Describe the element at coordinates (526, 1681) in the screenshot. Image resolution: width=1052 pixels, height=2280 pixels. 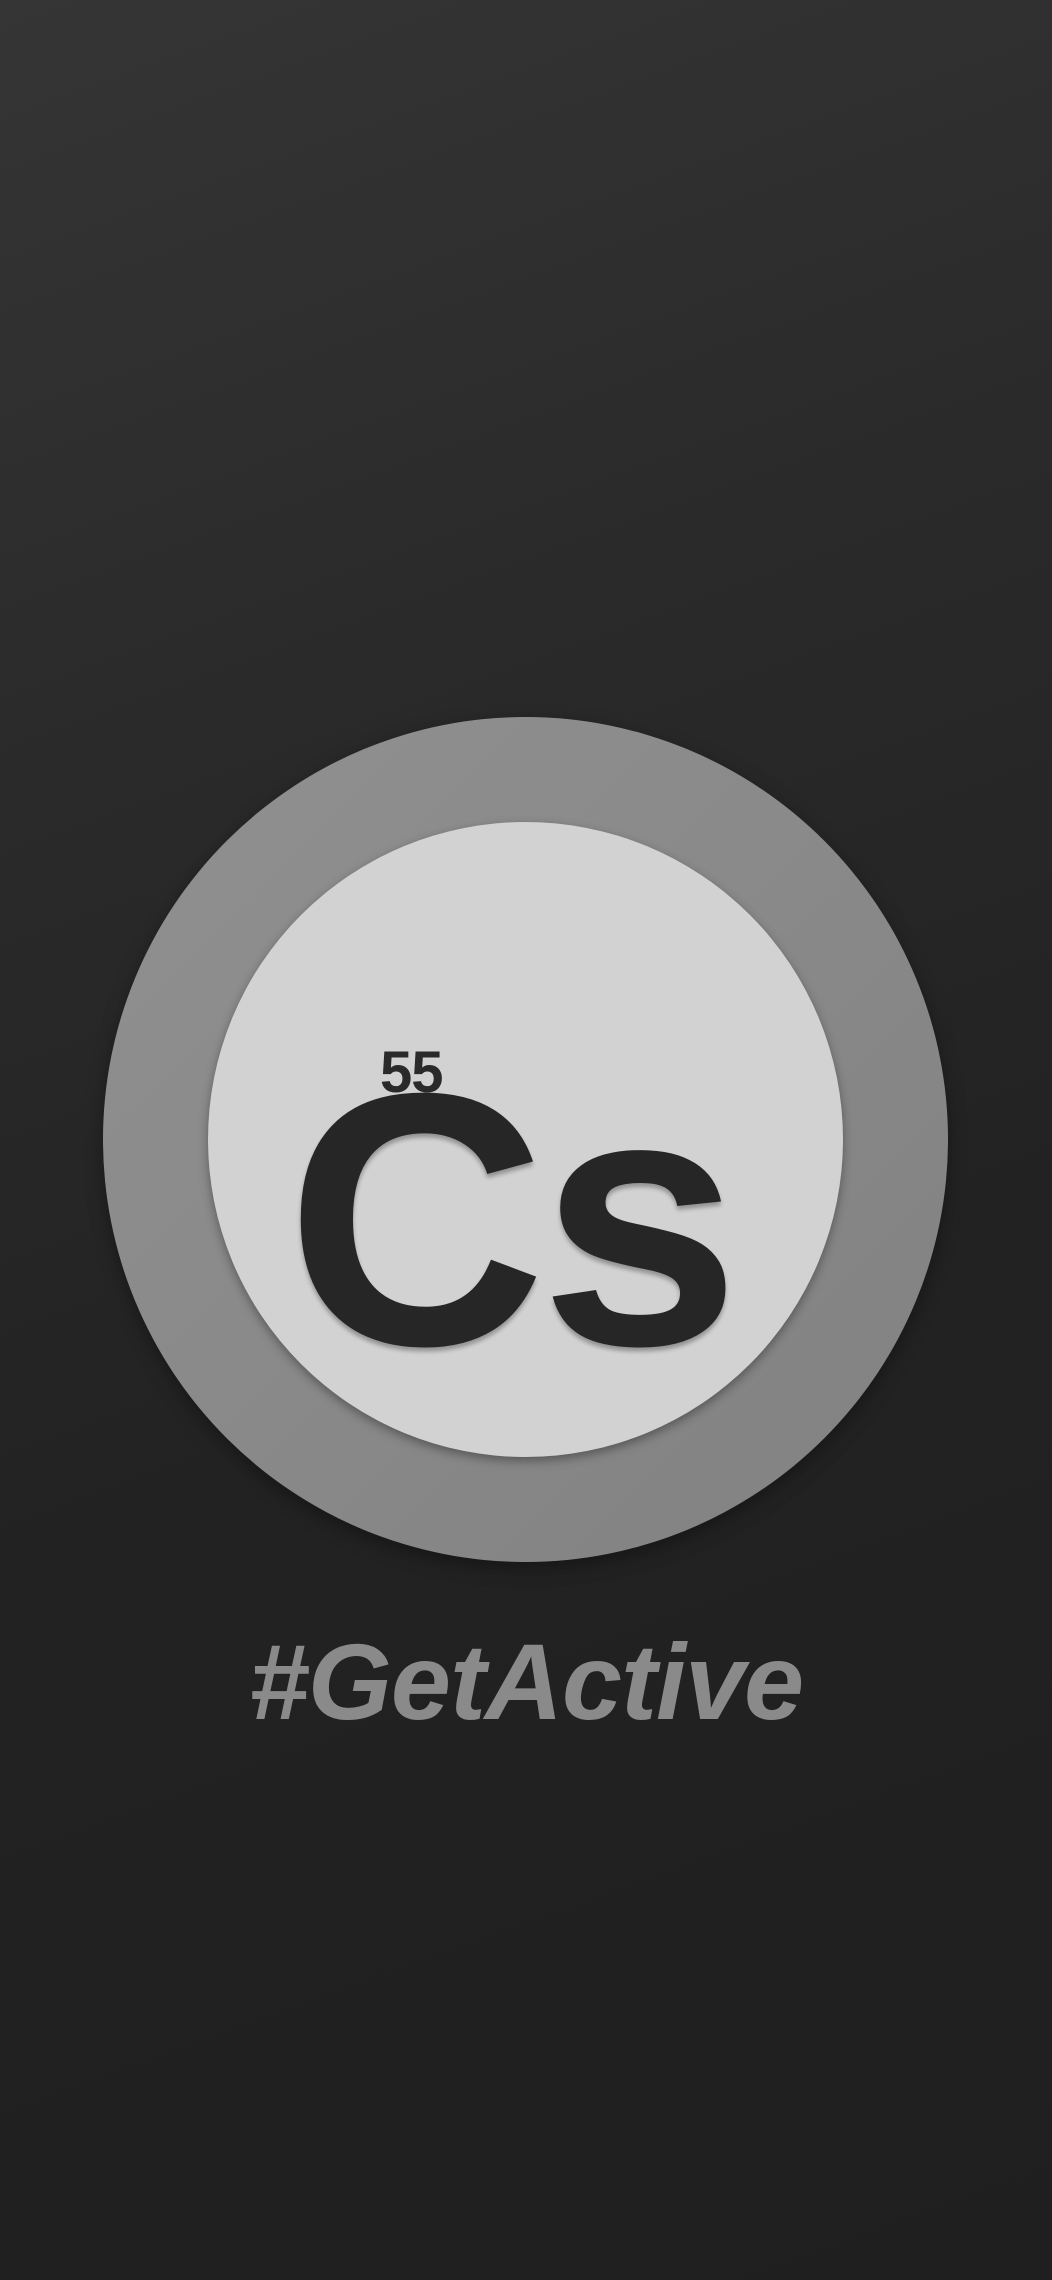
I see `tagline: #GetActive` at that location.